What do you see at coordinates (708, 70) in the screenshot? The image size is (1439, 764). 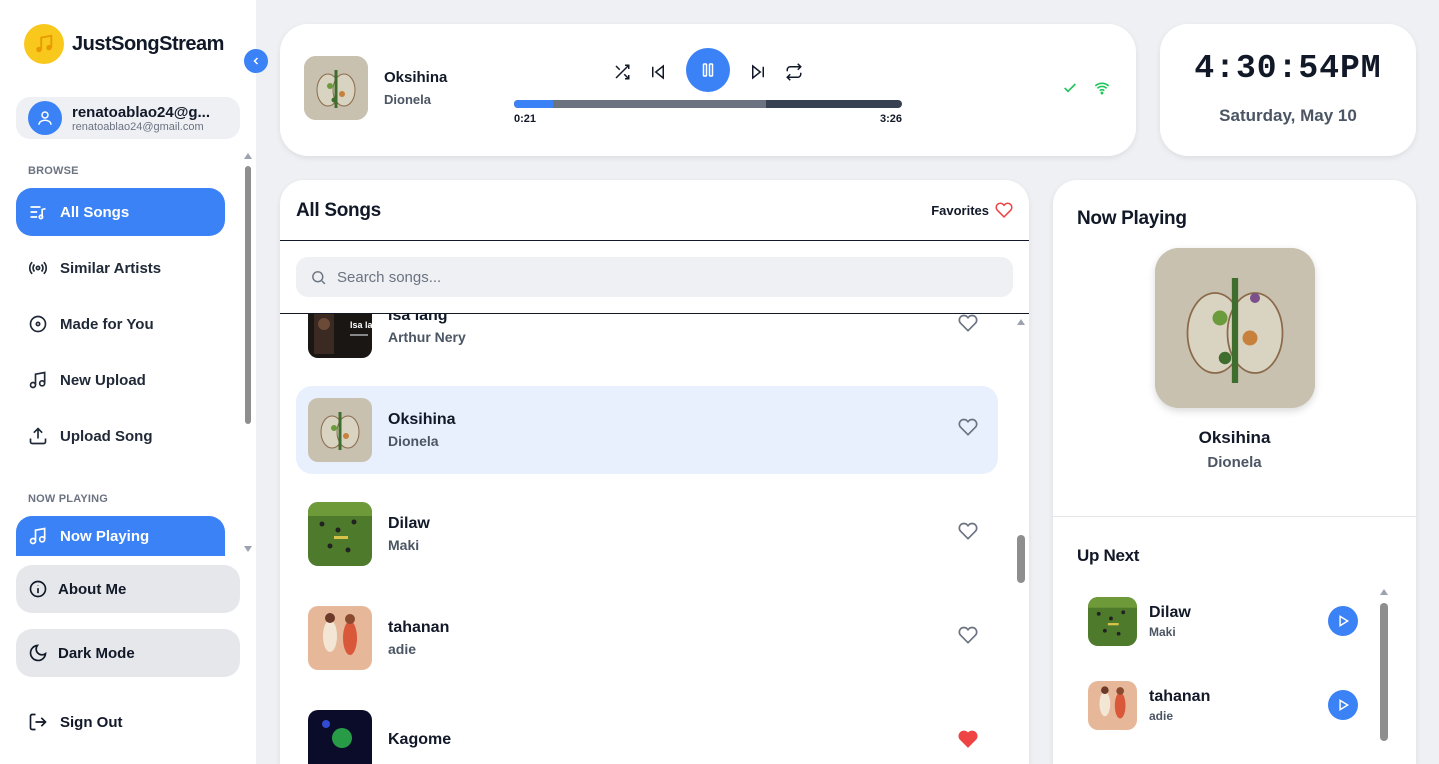 I see `pause-button` at bounding box center [708, 70].